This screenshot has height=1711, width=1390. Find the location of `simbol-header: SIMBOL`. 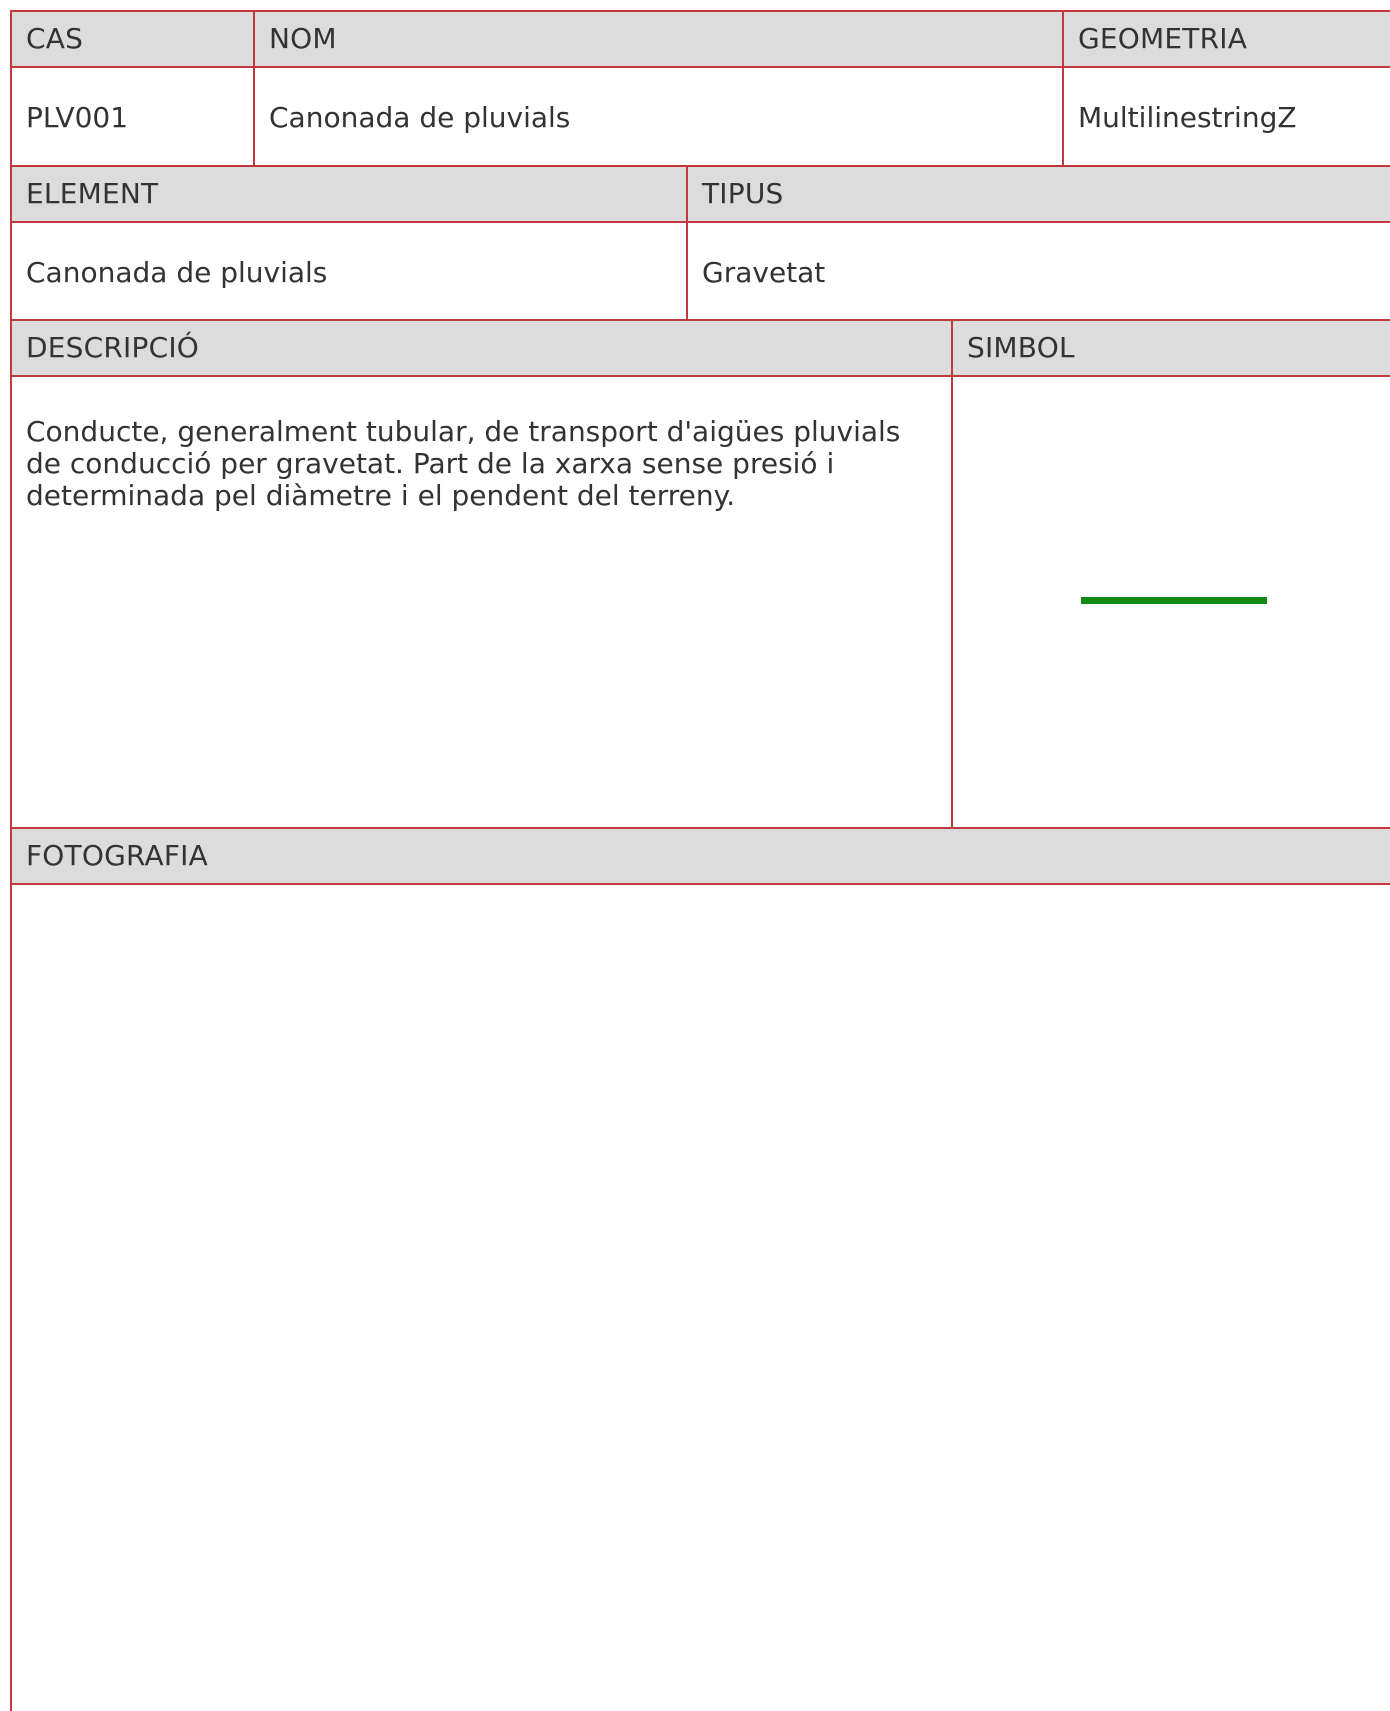

simbol-header: SIMBOL is located at coordinates (1171, 348).